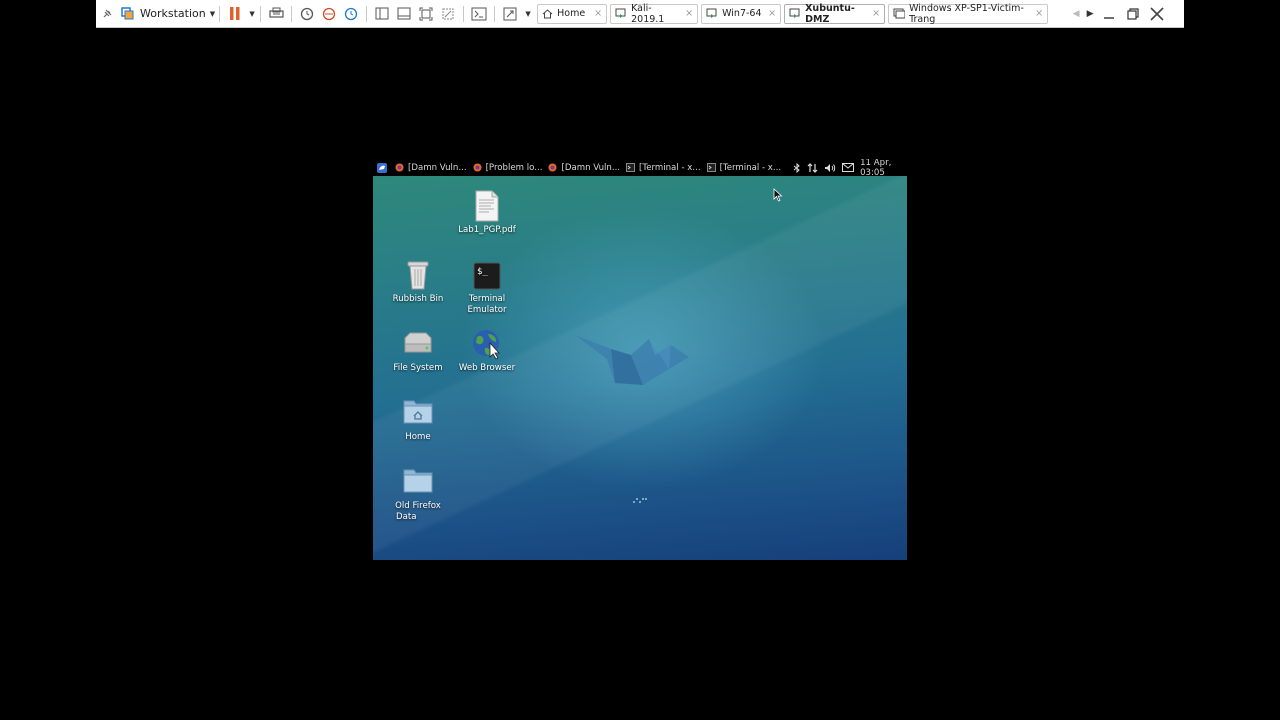 This screenshot has height=720, width=1280. I want to click on desktop-icon-label: File System, so click(418, 368).